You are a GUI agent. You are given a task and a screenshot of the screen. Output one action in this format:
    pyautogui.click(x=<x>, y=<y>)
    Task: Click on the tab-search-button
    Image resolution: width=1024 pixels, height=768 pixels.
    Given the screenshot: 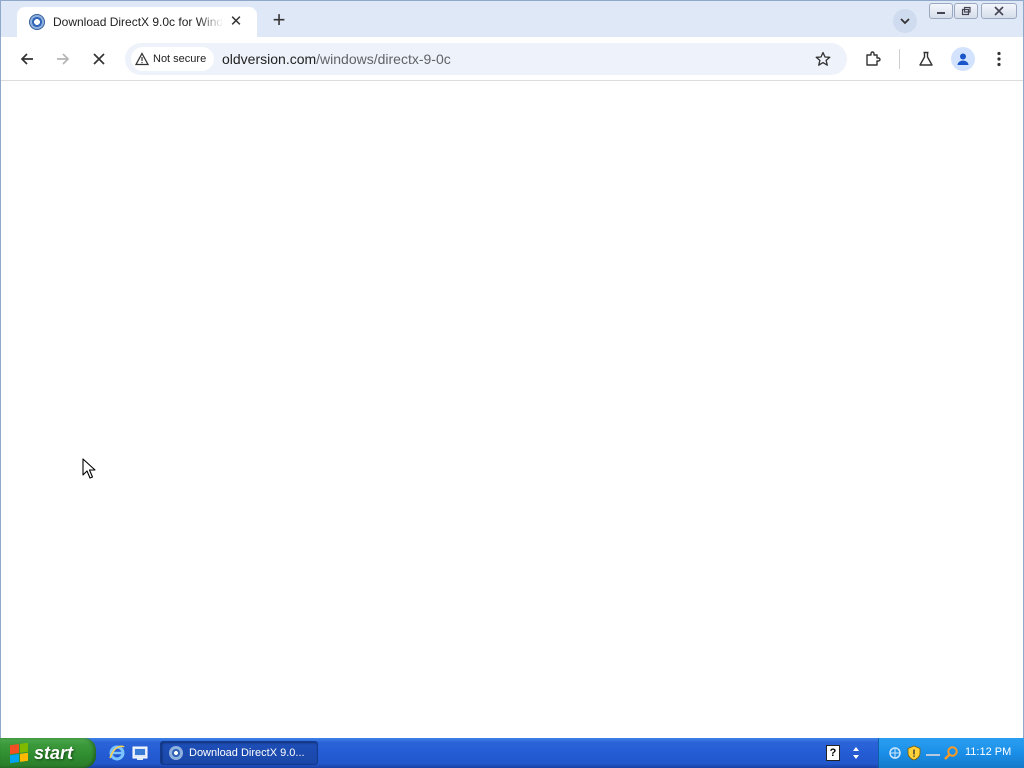 What is the action you would take?
    pyautogui.click(x=905, y=21)
    